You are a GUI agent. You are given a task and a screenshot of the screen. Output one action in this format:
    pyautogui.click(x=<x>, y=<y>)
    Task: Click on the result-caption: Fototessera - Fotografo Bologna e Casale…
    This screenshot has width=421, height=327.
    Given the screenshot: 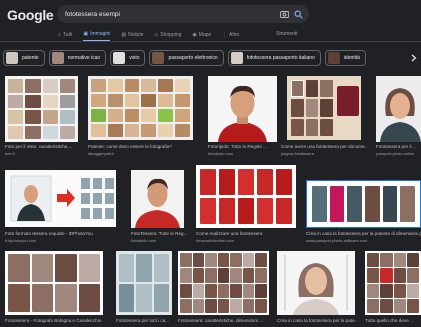 What is the action you would take?
    pyautogui.click(x=60, y=320)
    